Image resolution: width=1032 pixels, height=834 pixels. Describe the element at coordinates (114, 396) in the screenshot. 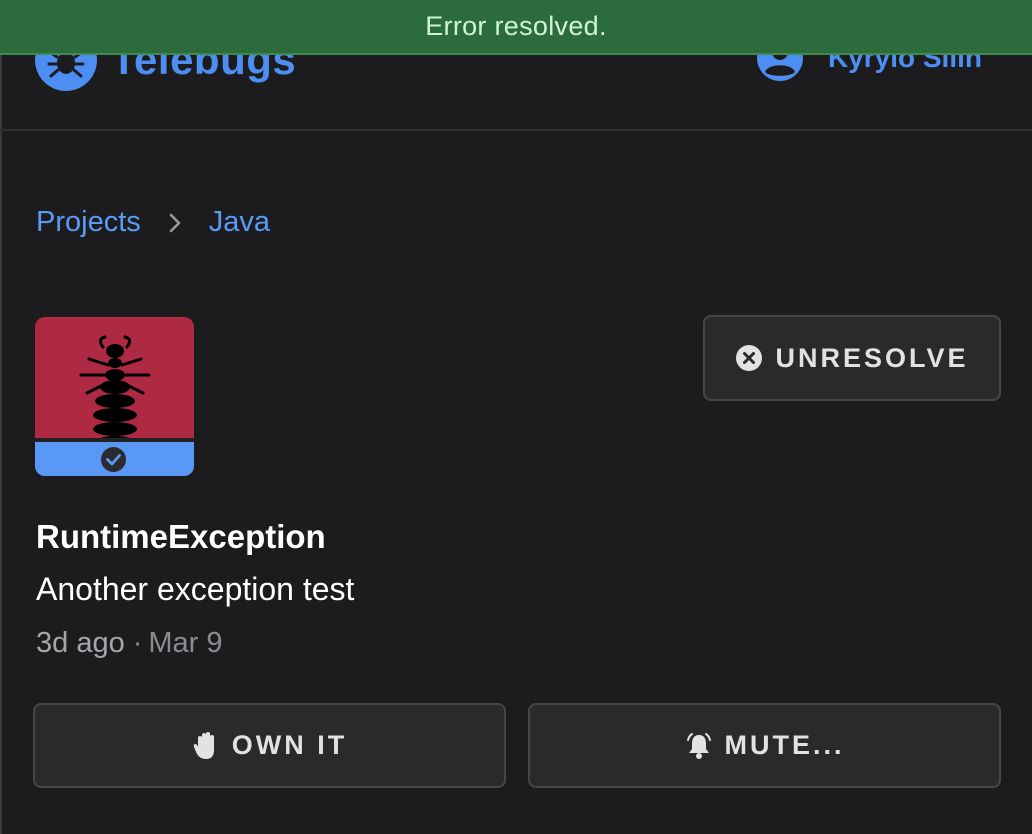

I see `error-icon-tile` at that location.